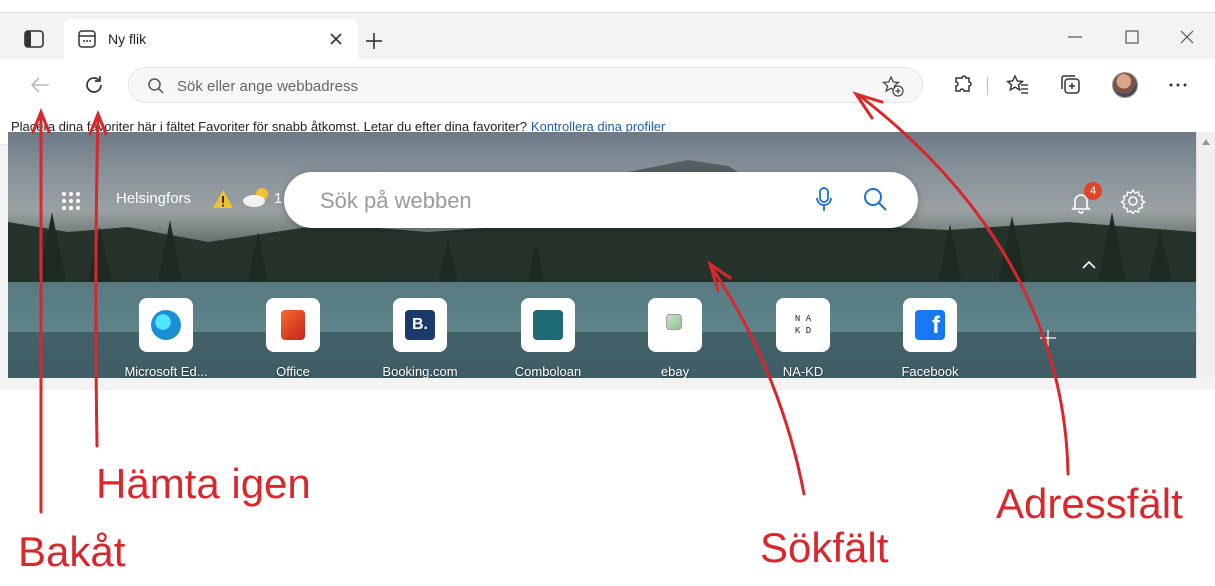 This screenshot has height=586, width=1215. What do you see at coordinates (211, 39) in the screenshot?
I see `tab-new-tab: Ny flik` at bounding box center [211, 39].